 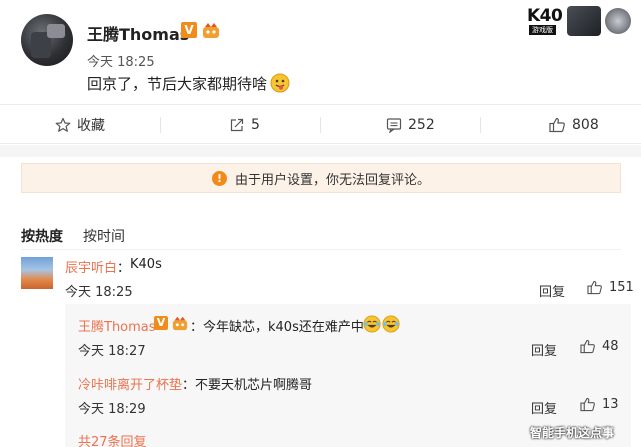 I want to click on reply-time: 今天 18:27, so click(x=112, y=351).